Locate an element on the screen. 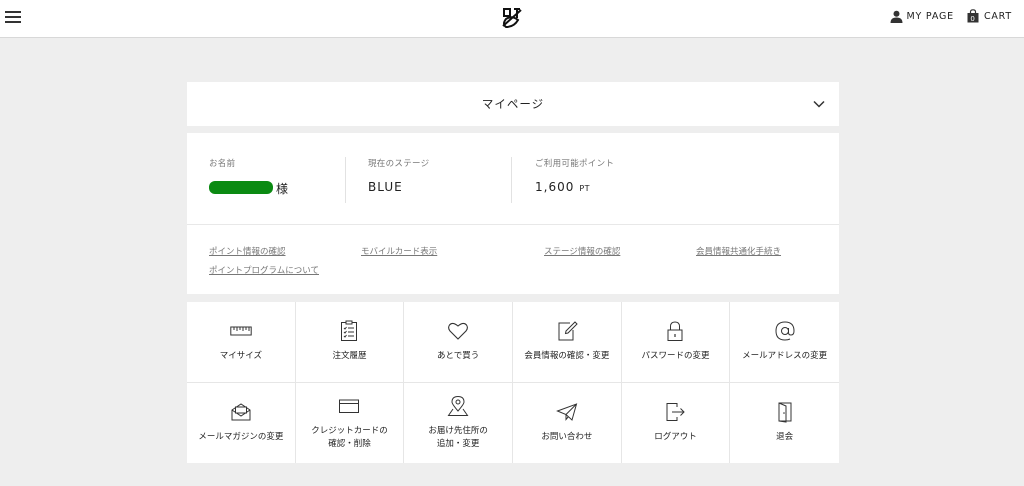 This screenshot has height=486, width=1024. stage-value: BLUE is located at coordinates (385, 187).